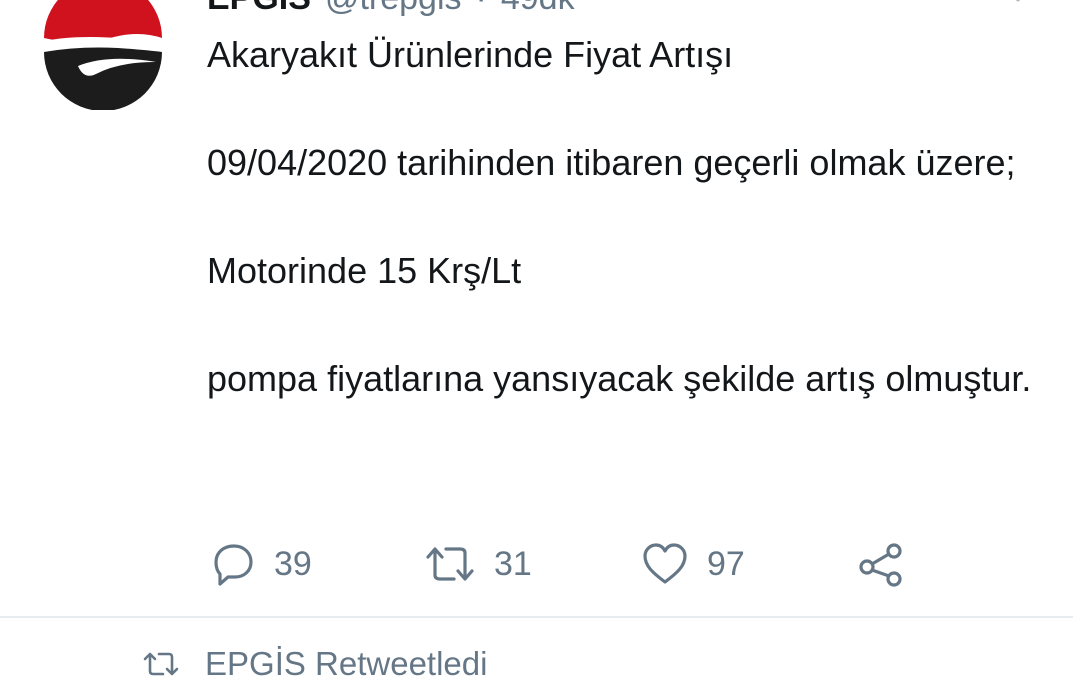 This screenshot has width=1073, height=687. I want to click on like-count: 97, so click(726, 563).